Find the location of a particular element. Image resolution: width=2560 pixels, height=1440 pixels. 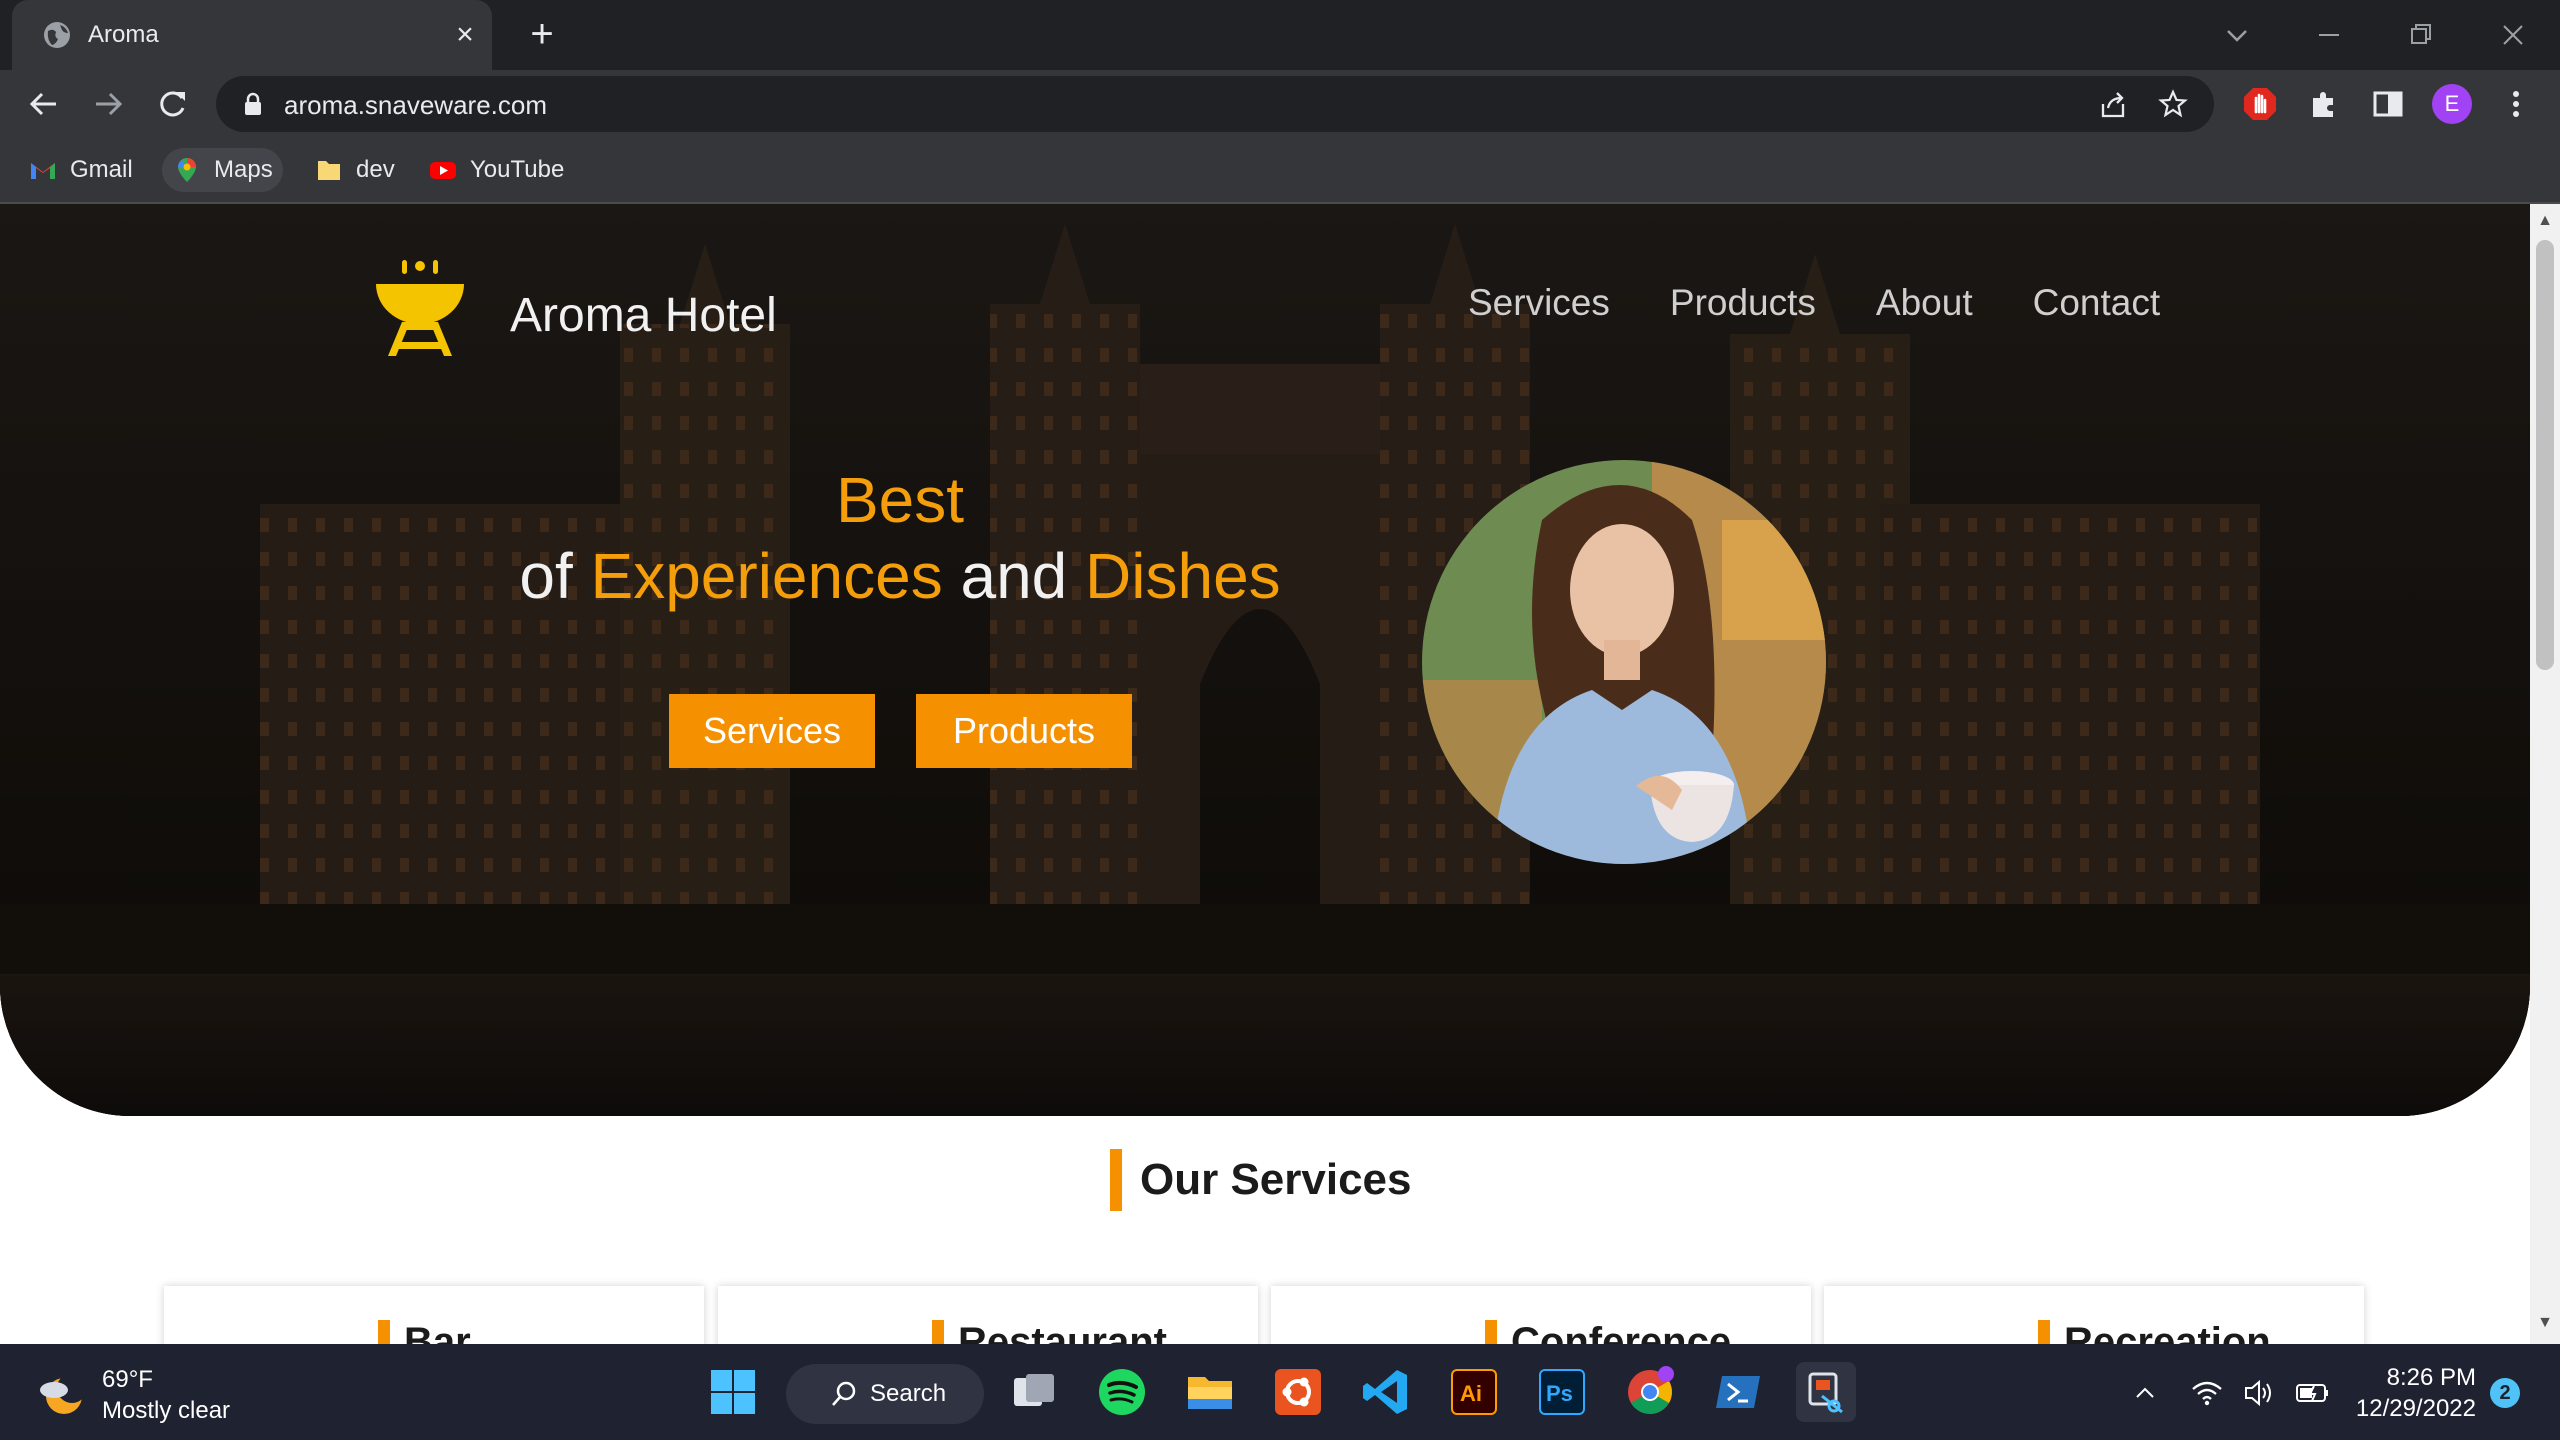

profile-avatar: E is located at coordinates (2452, 104).